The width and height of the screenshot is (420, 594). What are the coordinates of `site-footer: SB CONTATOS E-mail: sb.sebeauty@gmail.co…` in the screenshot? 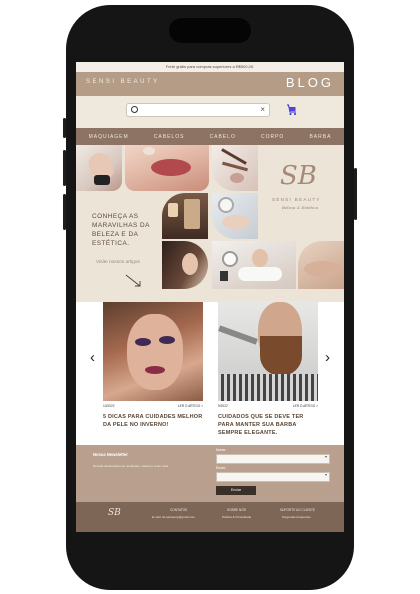 It's located at (210, 517).